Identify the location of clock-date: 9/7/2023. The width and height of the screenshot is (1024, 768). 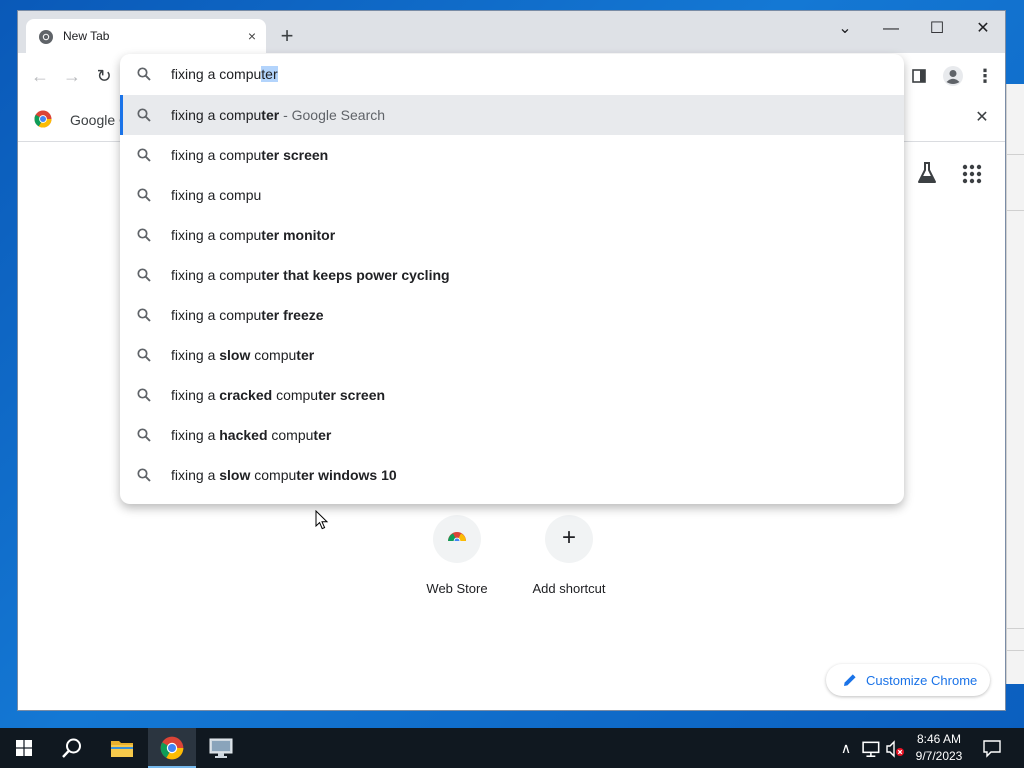
(939, 756).